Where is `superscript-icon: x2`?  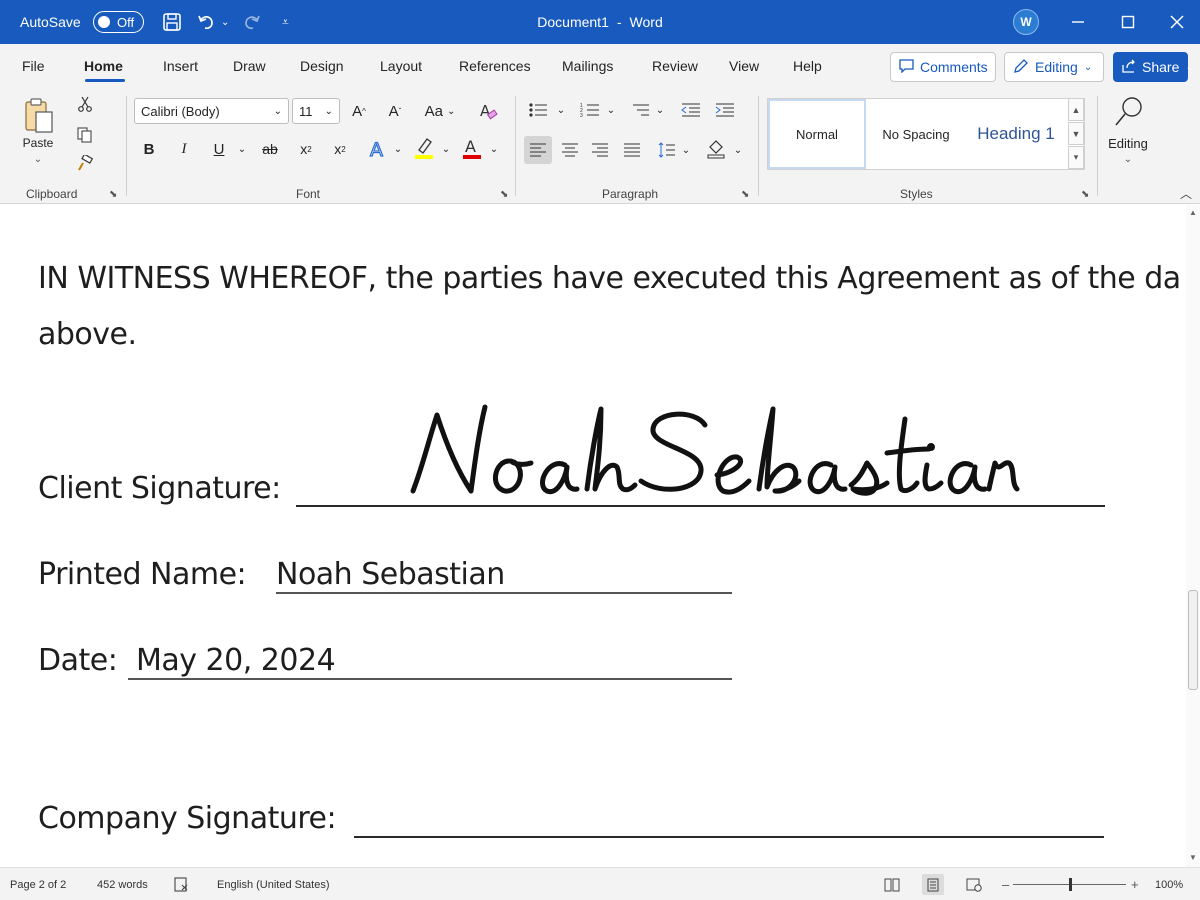
superscript-icon: x2 is located at coordinates (340, 149).